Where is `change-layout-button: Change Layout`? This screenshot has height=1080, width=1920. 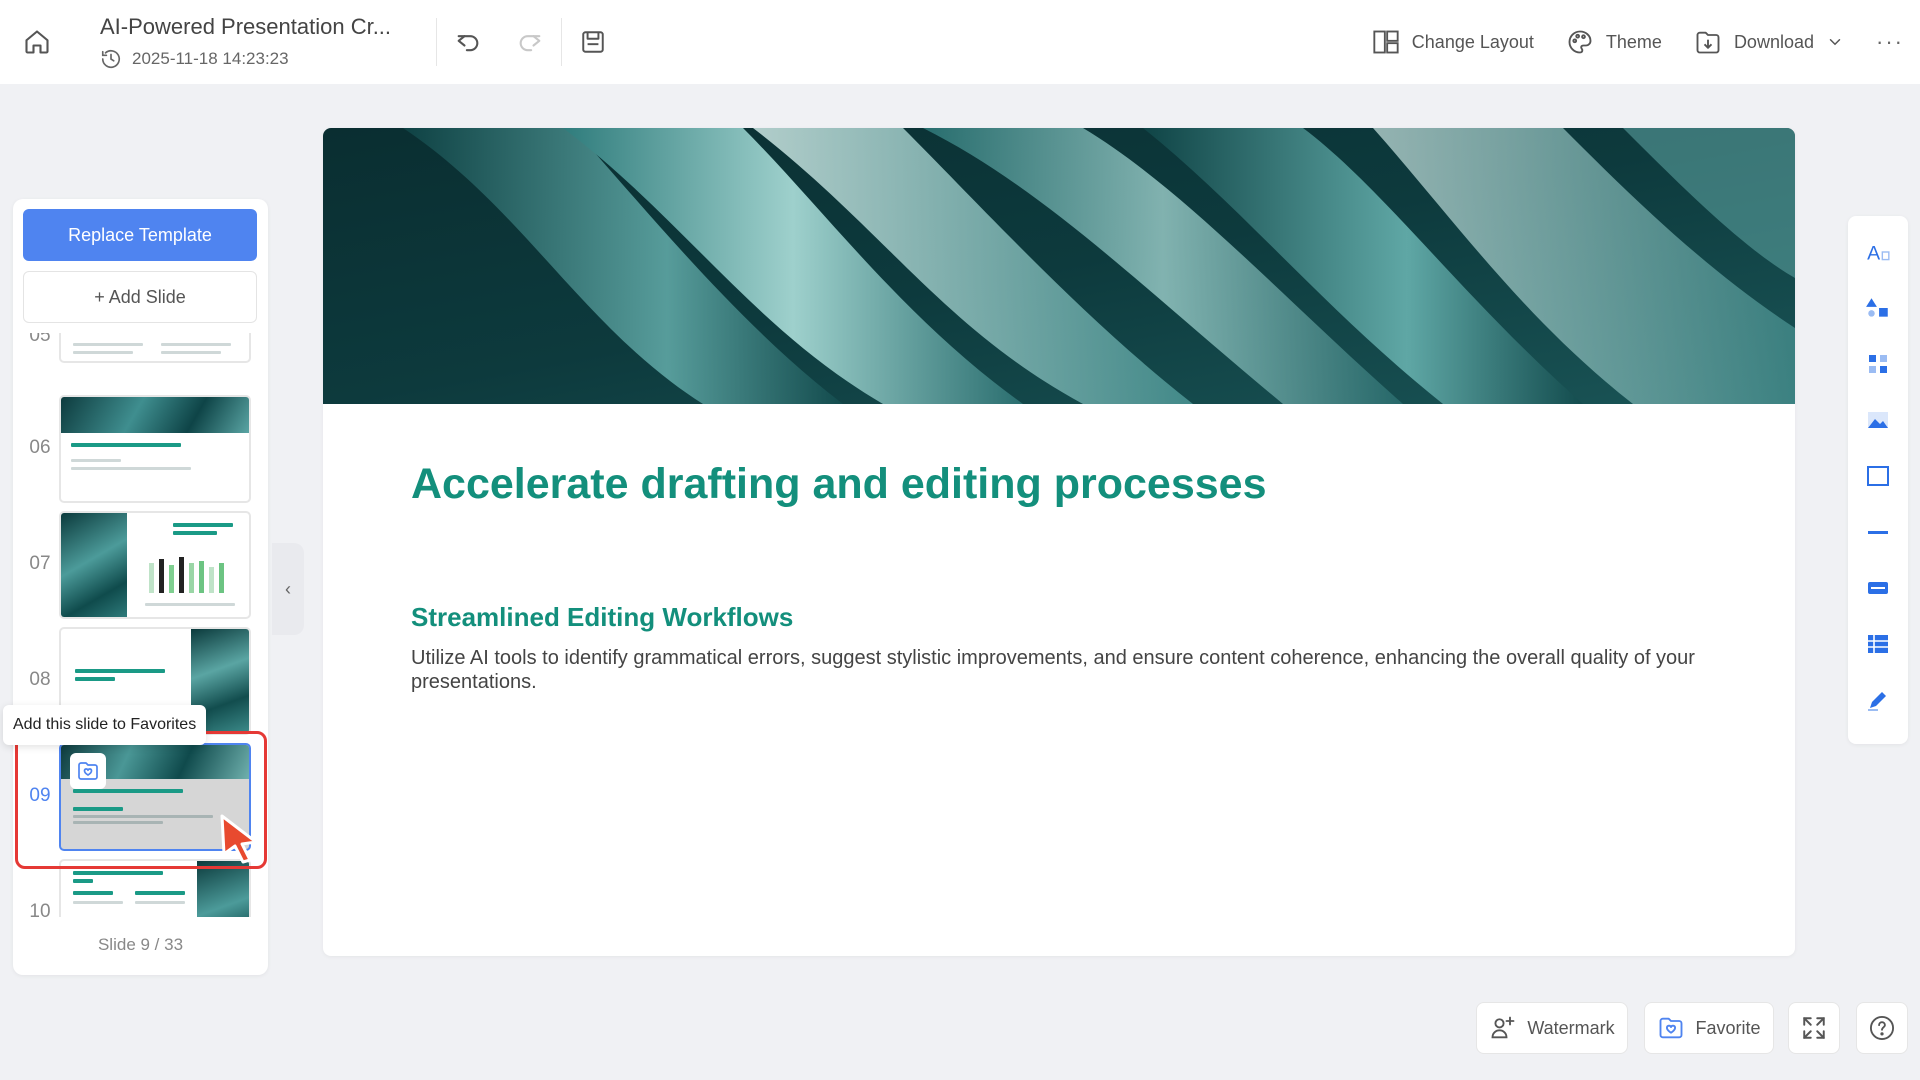 change-layout-button: Change Layout is located at coordinates (1453, 42).